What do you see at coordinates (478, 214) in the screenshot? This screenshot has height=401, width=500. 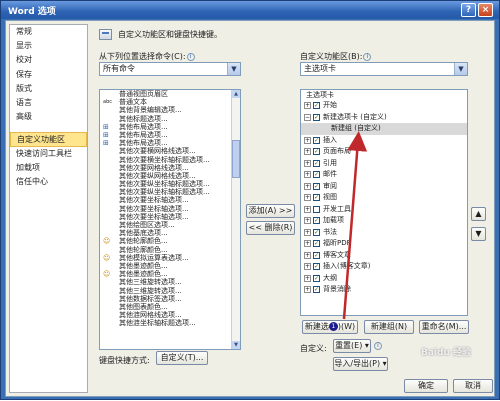 I see `move-up-button: ▲` at bounding box center [478, 214].